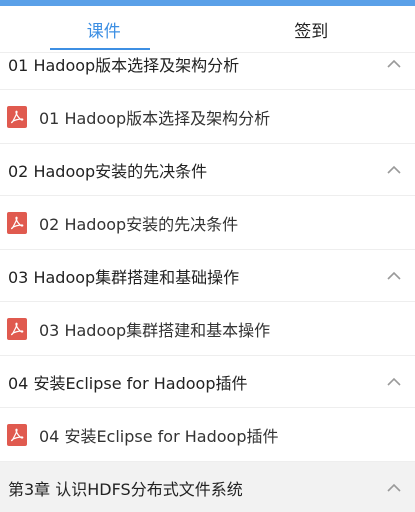  I want to click on lesson-row-02: 02 Hadoop安装的先决条件, so click(207, 223).